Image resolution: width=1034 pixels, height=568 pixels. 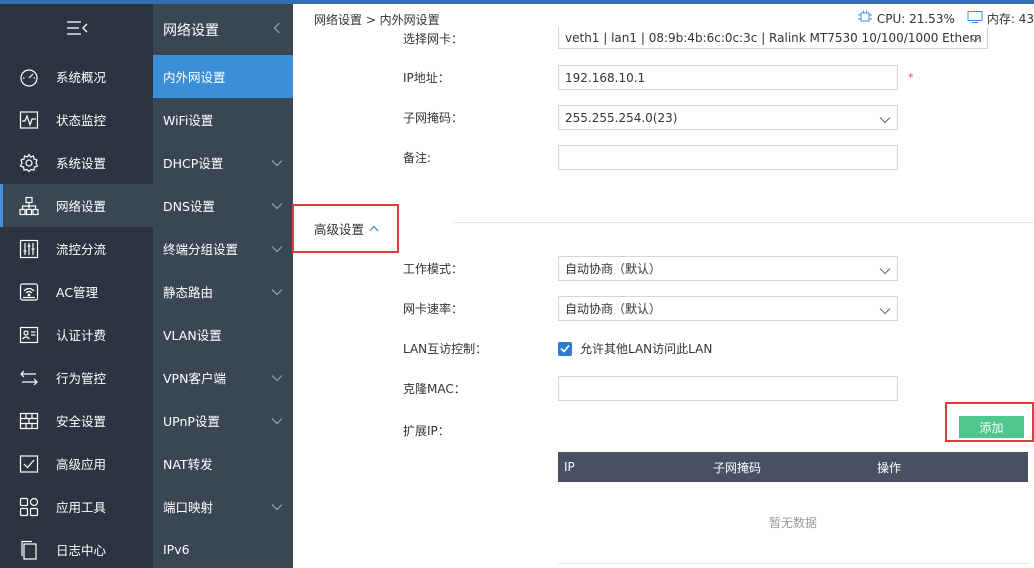 I want to click on nav-item-auth-billing: 认证计费, so click(x=76, y=334).